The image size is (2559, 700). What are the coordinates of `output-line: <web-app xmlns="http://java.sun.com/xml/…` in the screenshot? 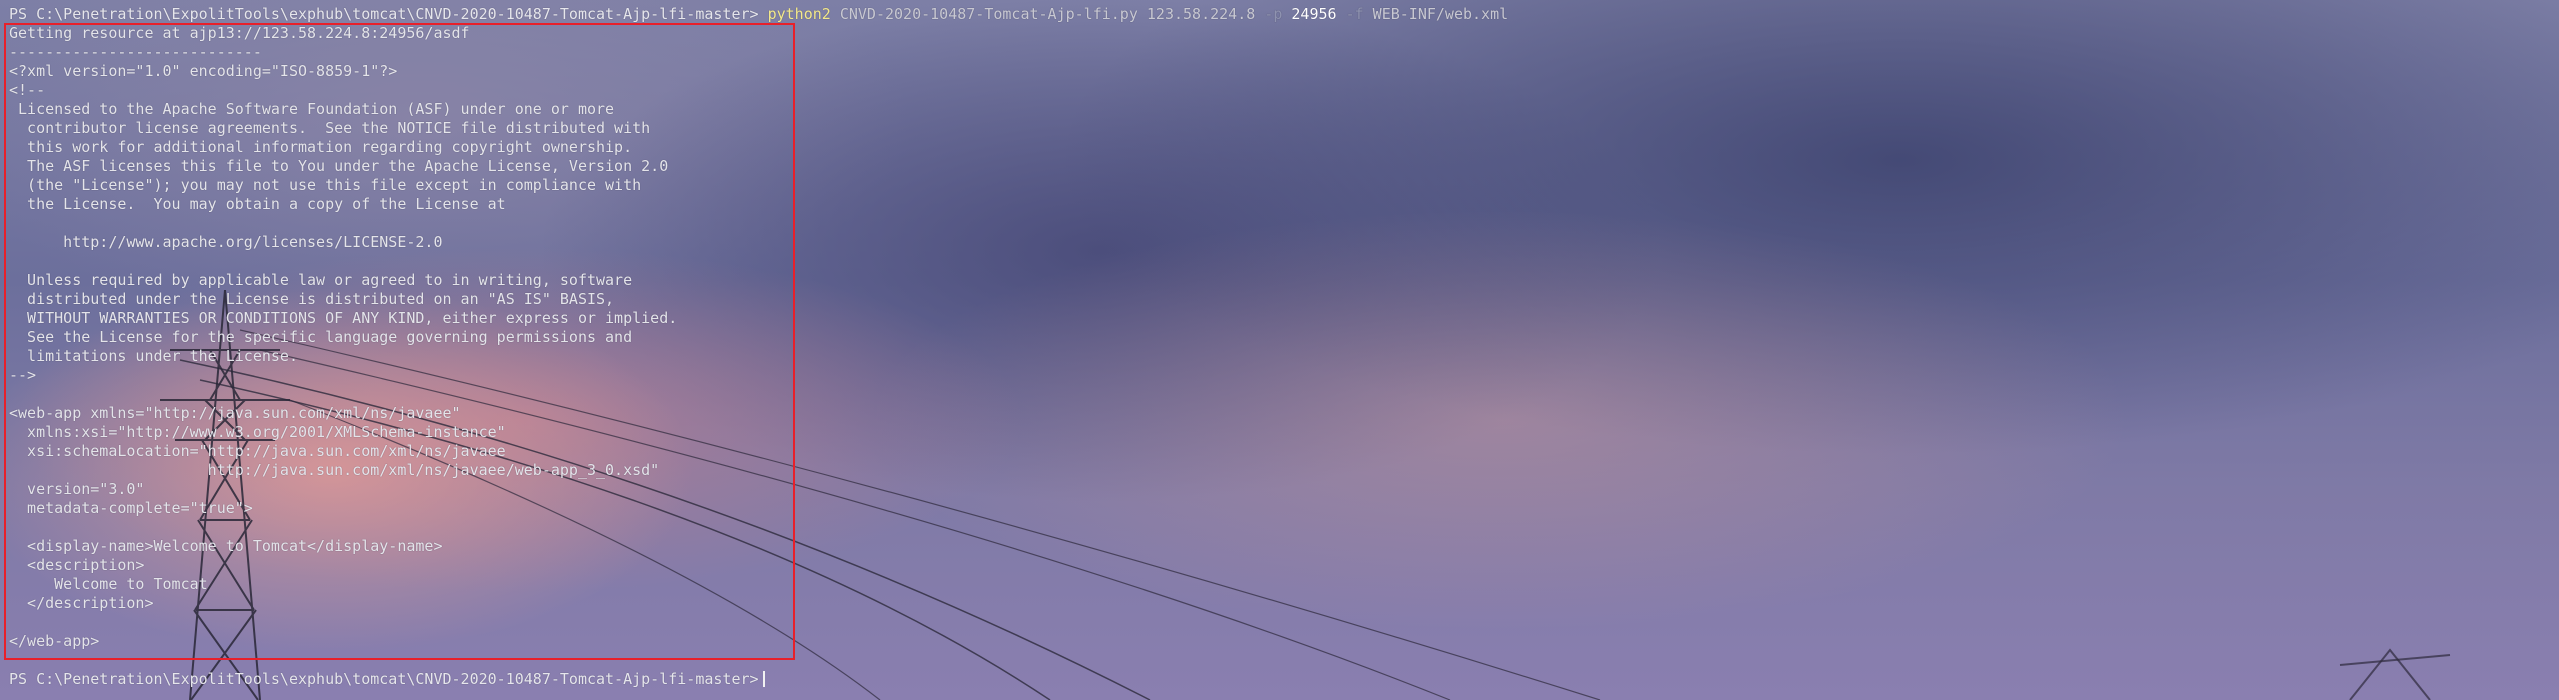 It's located at (235, 413).